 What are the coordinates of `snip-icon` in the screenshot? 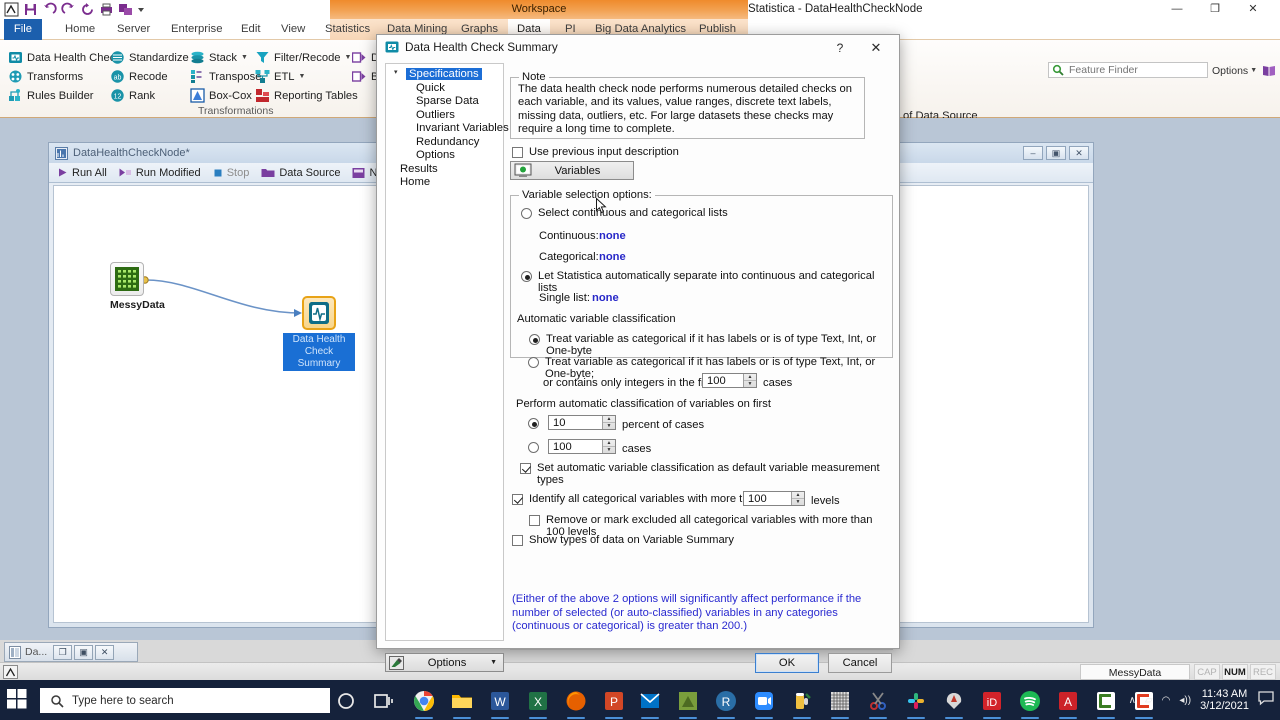 It's located at (878, 704).